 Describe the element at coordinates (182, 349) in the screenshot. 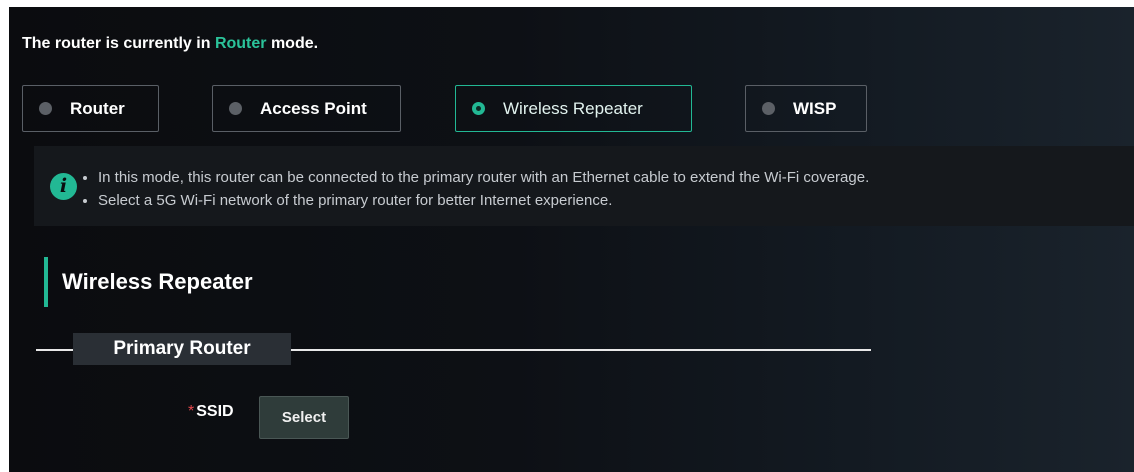

I see `subsection-title: Primary Router` at that location.